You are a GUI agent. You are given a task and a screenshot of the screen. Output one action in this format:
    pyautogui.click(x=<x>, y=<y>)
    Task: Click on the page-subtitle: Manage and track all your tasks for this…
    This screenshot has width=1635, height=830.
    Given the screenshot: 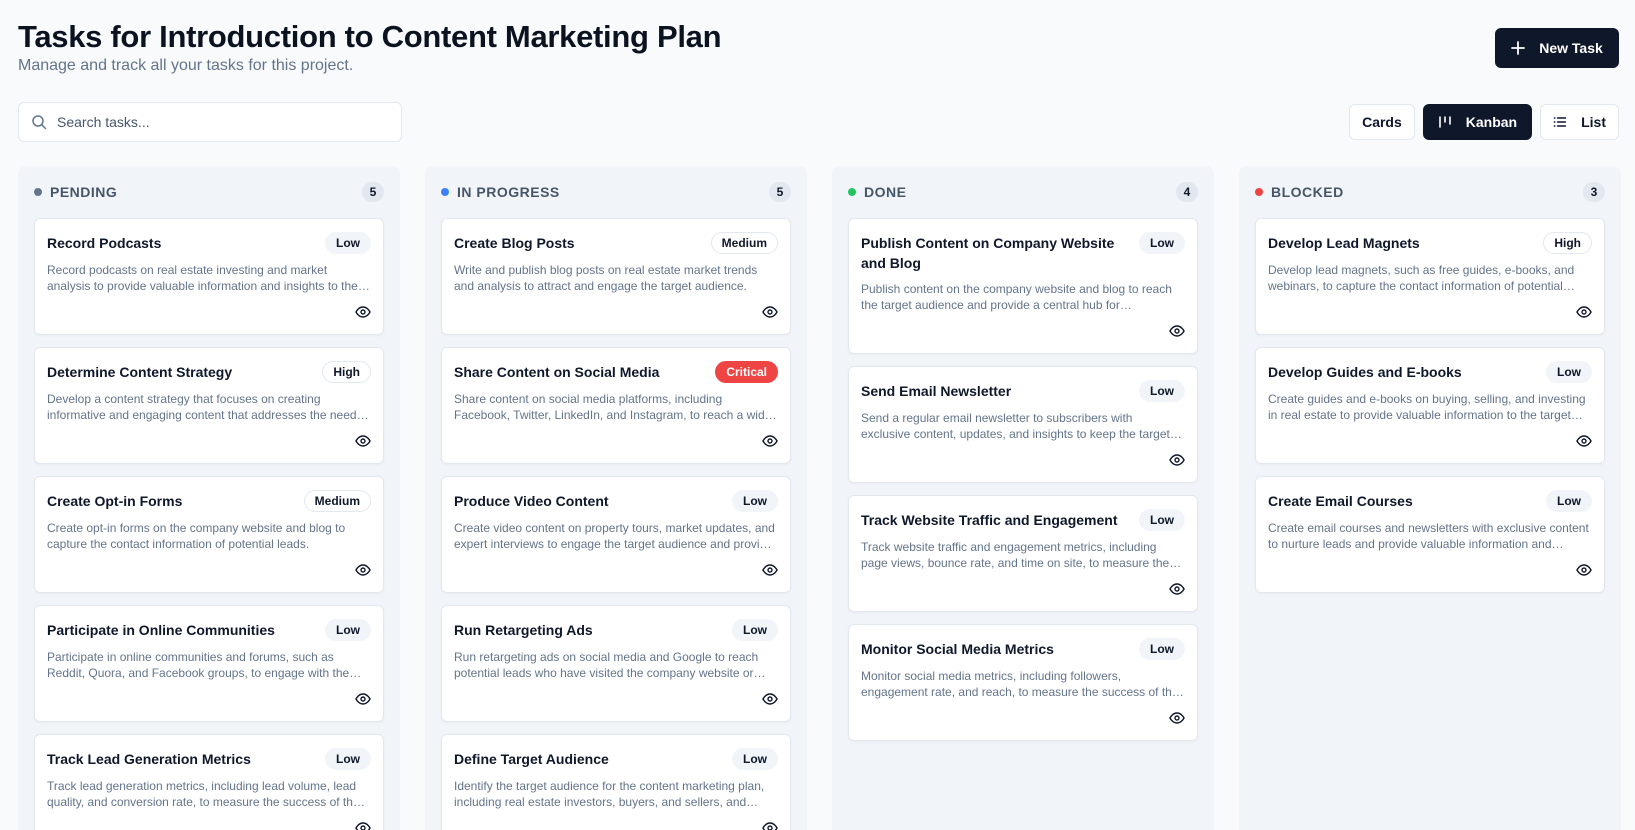 What is the action you would take?
    pyautogui.click(x=186, y=65)
    